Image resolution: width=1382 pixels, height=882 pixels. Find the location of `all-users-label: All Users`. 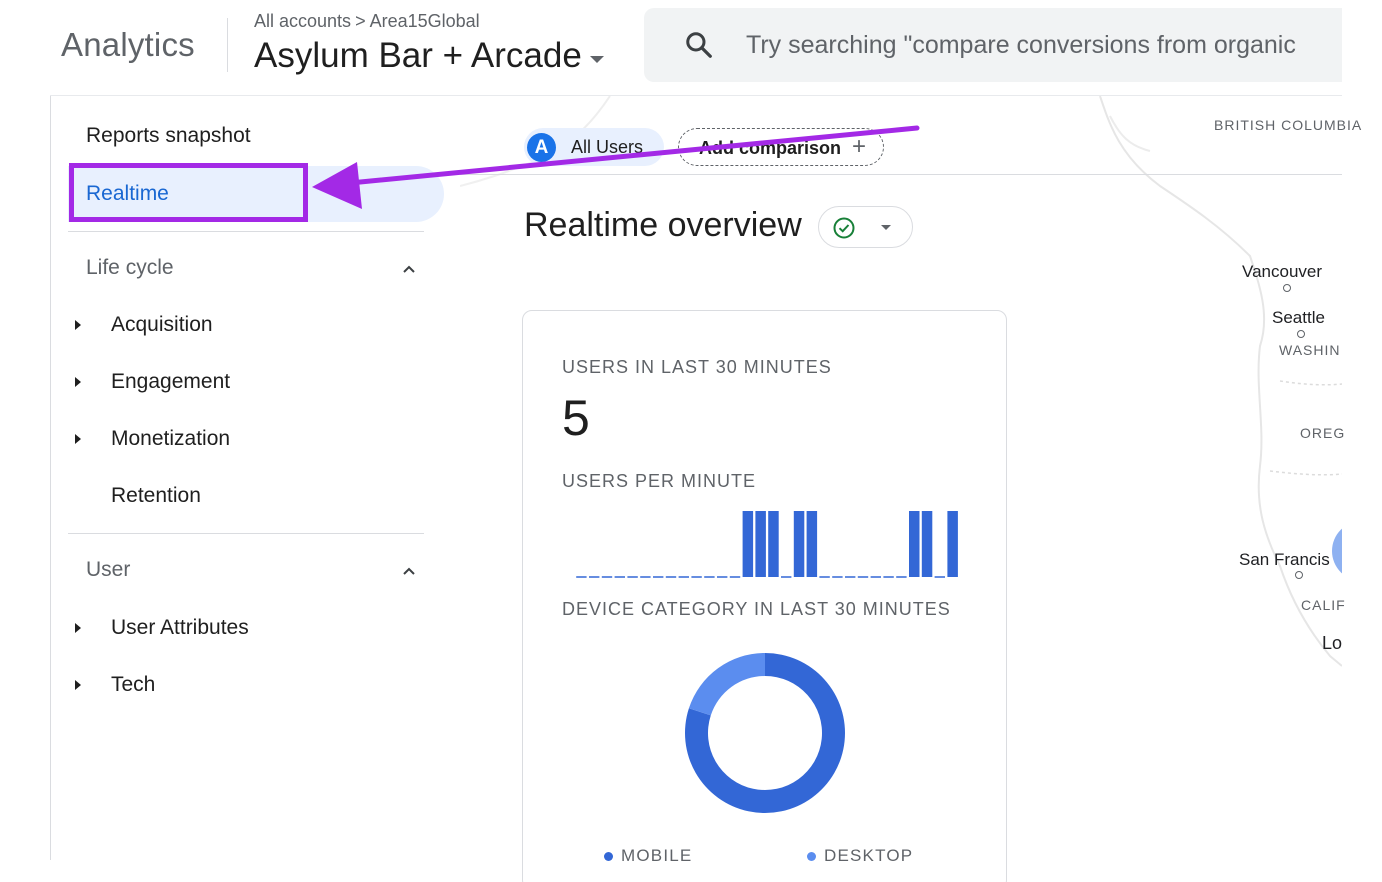

all-users-label: All Users is located at coordinates (607, 147).